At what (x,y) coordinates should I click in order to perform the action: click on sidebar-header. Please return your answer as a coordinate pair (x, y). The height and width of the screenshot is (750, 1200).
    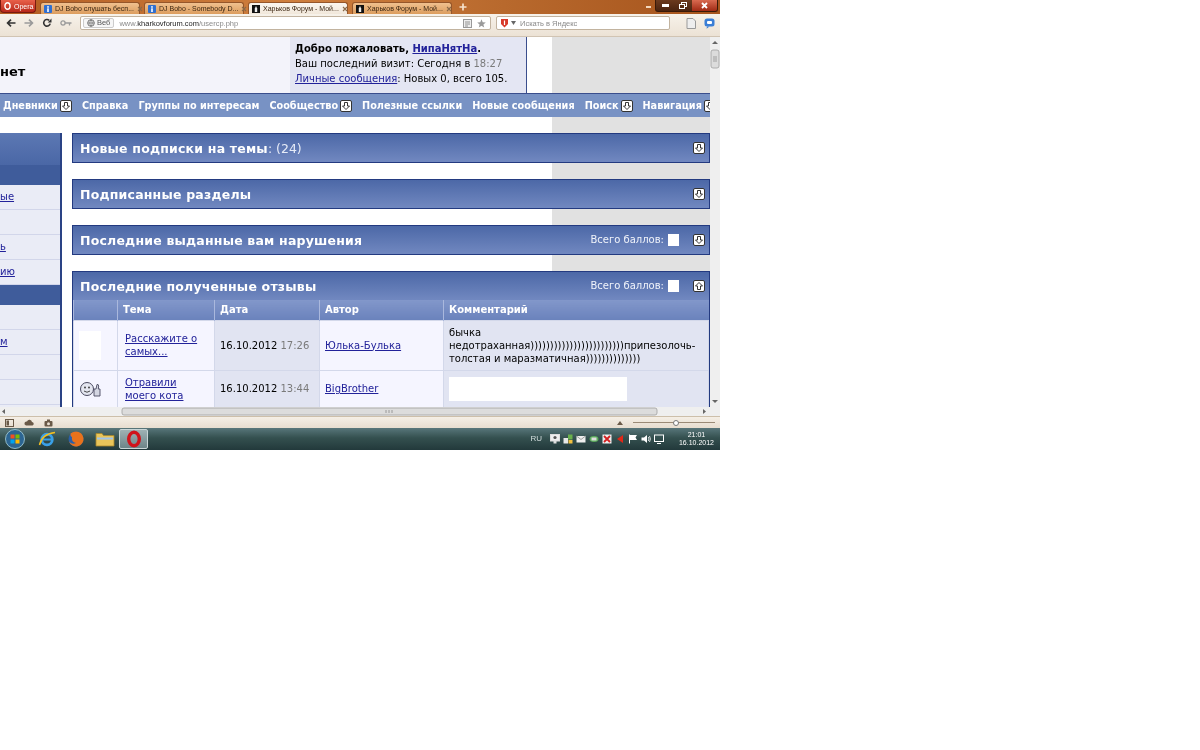
    Looking at the image, I should click on (30, 149).